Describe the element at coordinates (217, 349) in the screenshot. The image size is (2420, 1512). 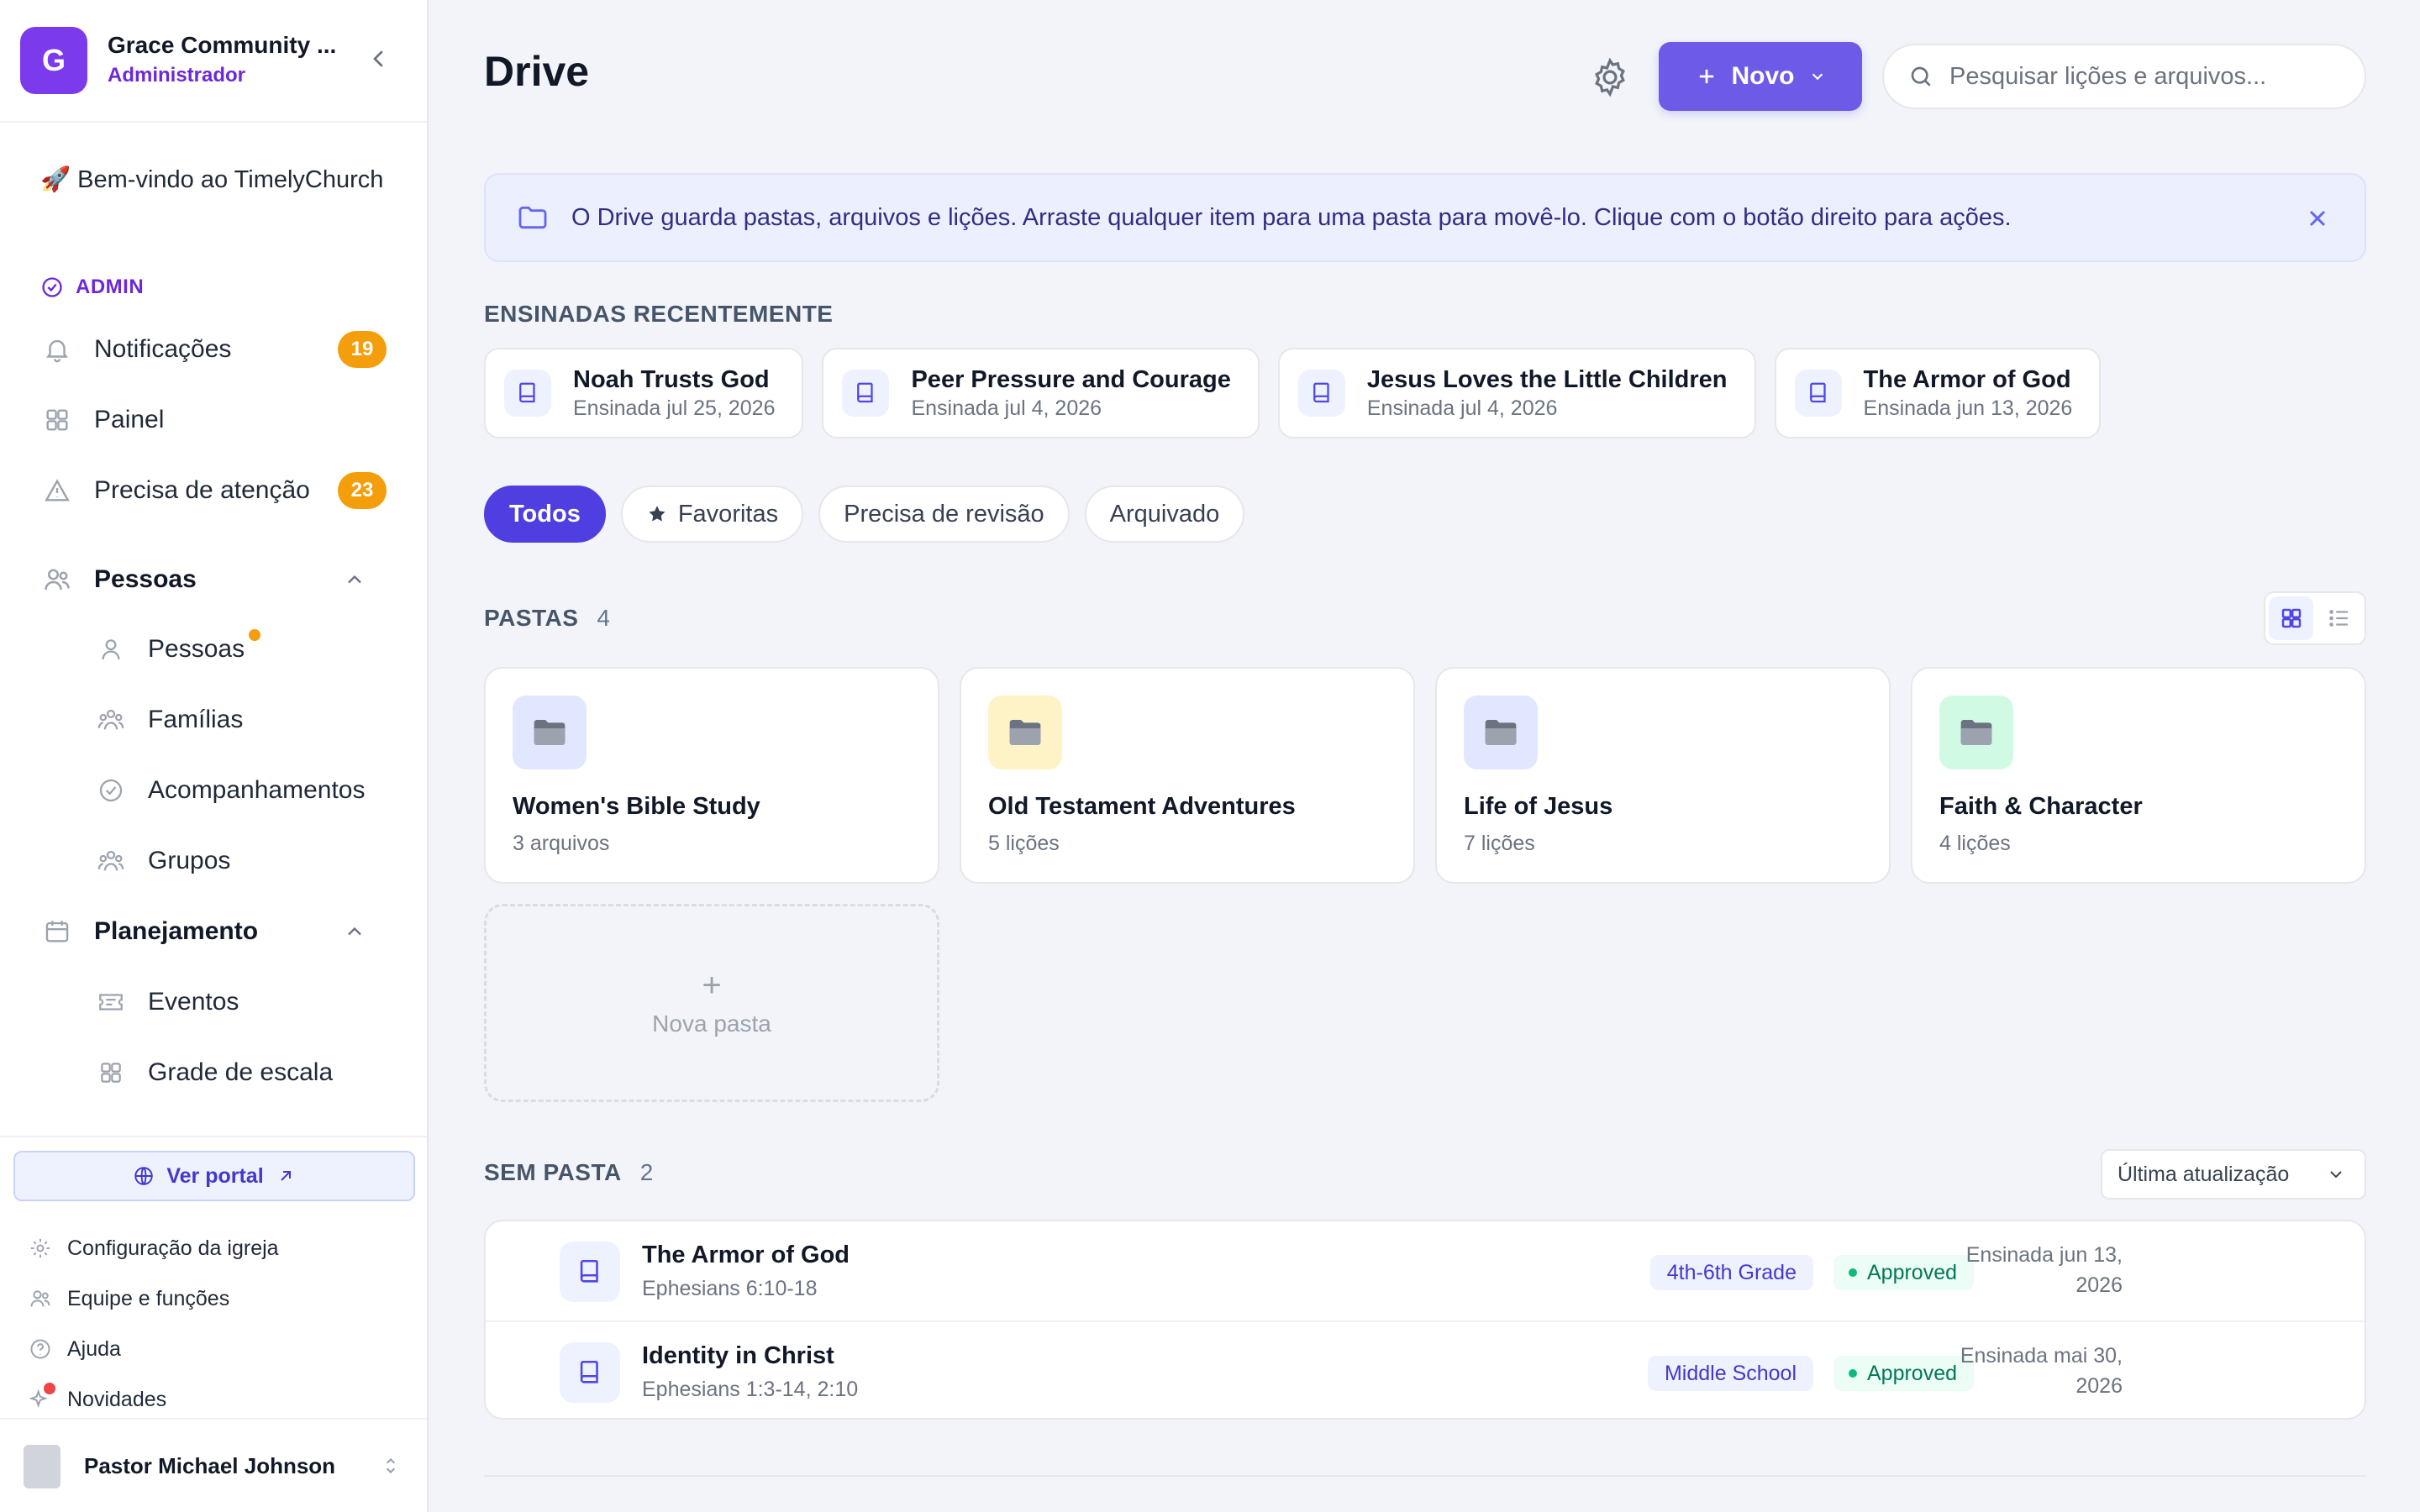
I see `sidebar-item-notifications: Notificações 19` at that location.